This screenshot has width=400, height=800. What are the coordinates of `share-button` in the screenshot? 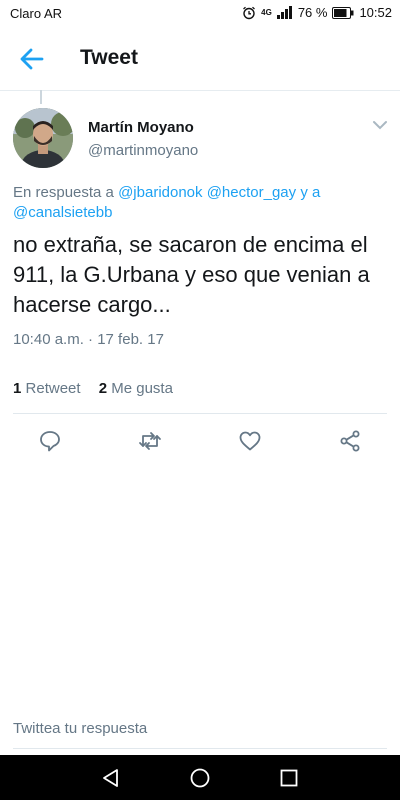 It's located at (350, 441).